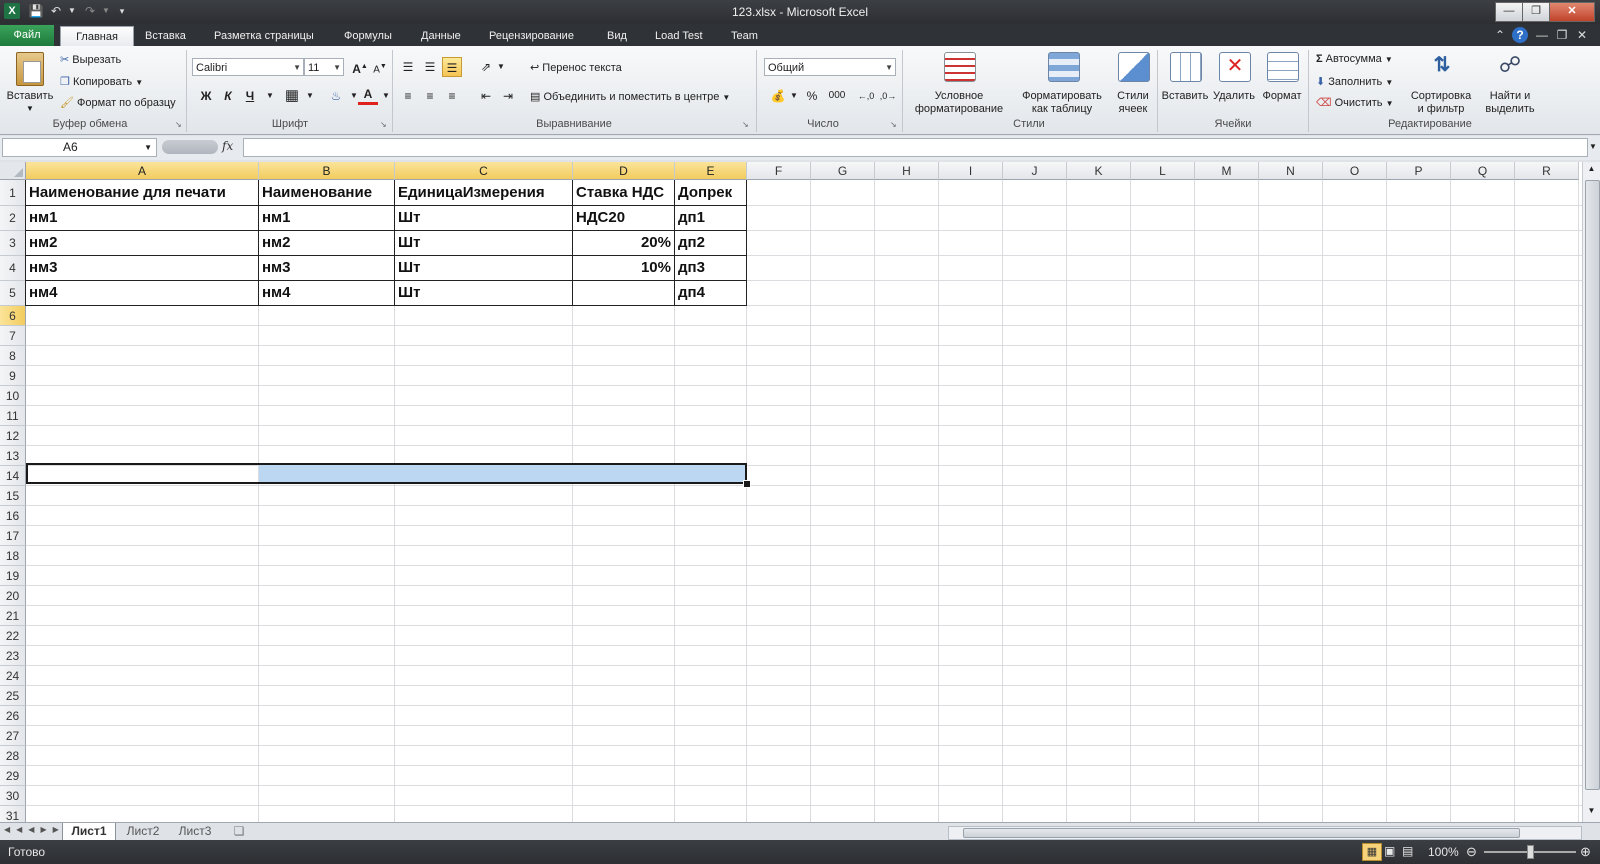 The image size is (1600, 864). What do you see at coordinates (13, 576) in the screenshot?
I see `row-header-19: 19` at bounding box center [13, 576].